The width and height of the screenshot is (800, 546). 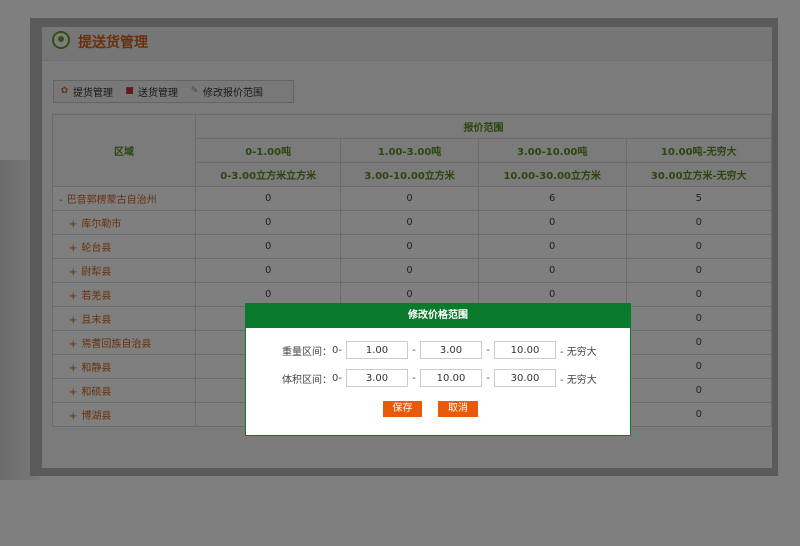 What do you see at coordinates (438, 316) in the screenshot?
I see `dialog-title: 修改价格范围` at bounding box center [438, 316].